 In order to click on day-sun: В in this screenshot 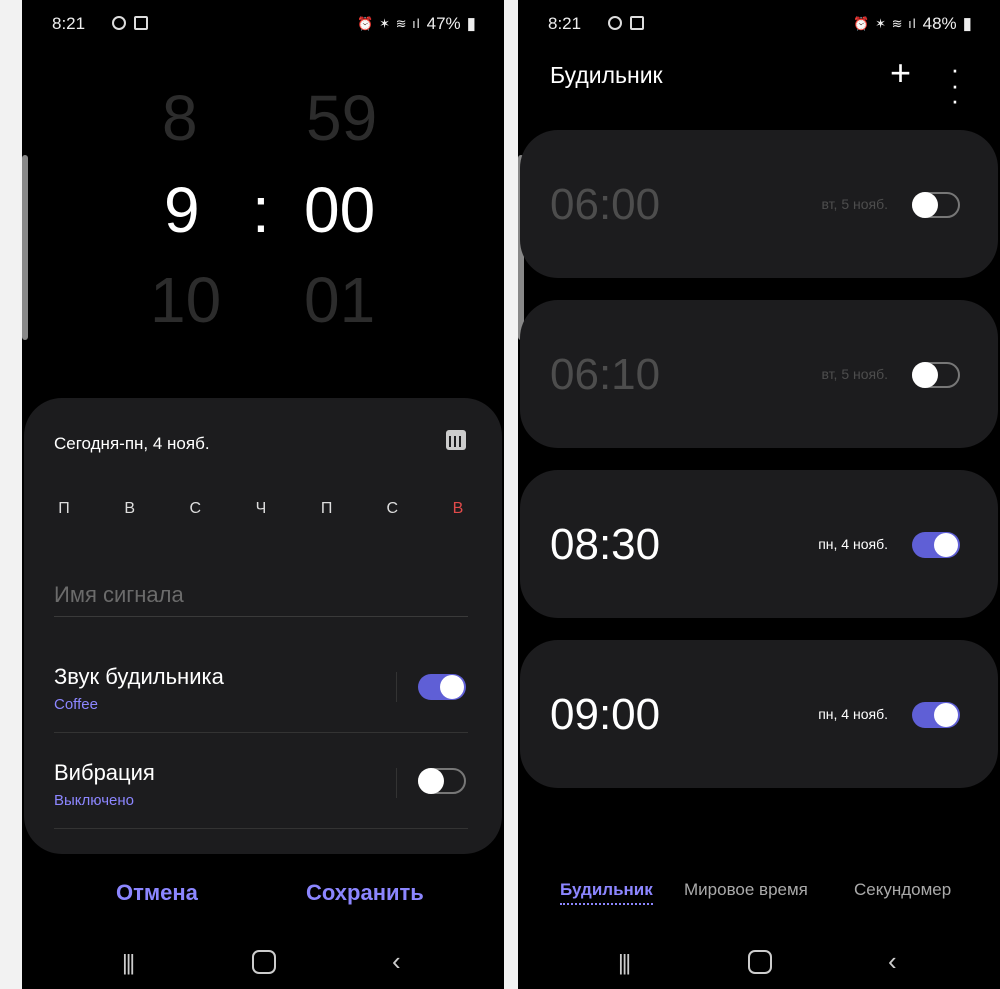, I will do `click(458, 509)`.